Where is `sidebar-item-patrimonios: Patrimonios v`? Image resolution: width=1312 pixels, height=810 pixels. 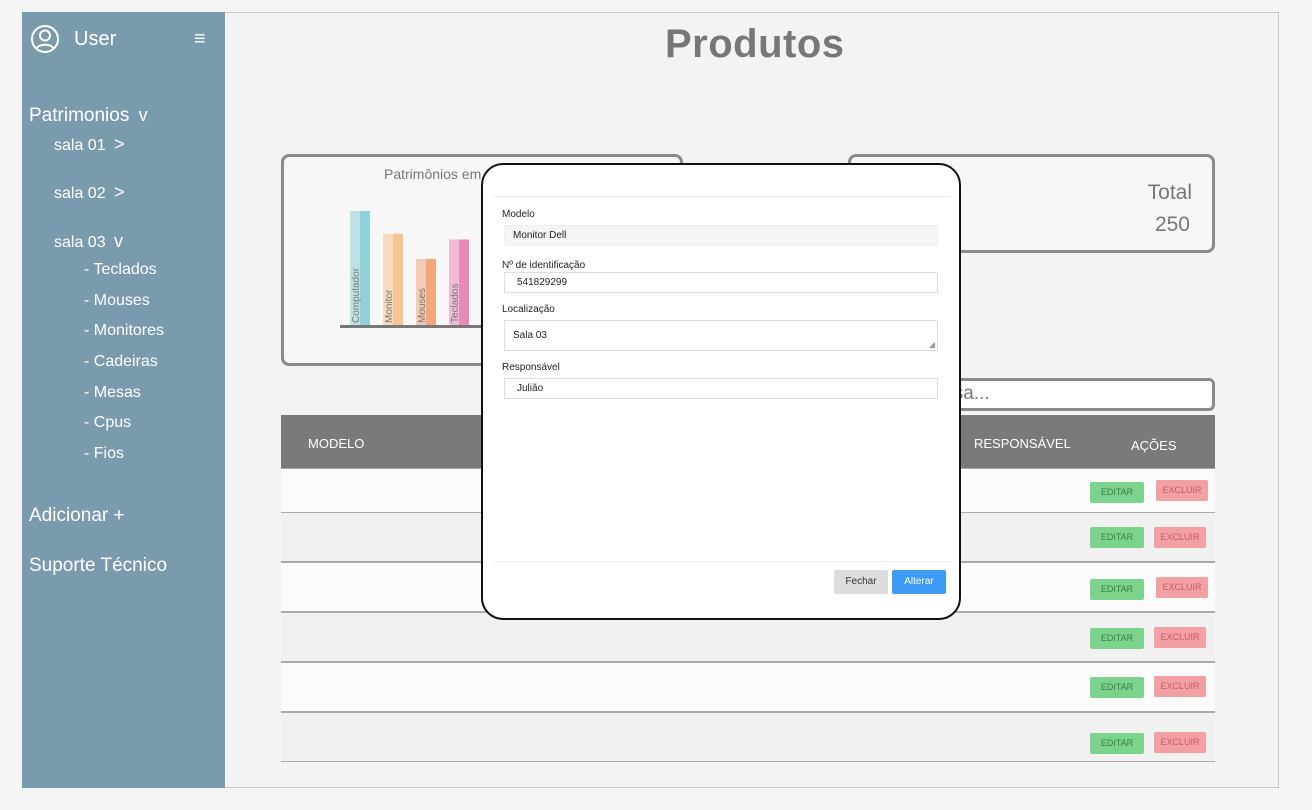 sidebar-item-patrimonios: Patrimonios v is located at coordinates (88, 116).